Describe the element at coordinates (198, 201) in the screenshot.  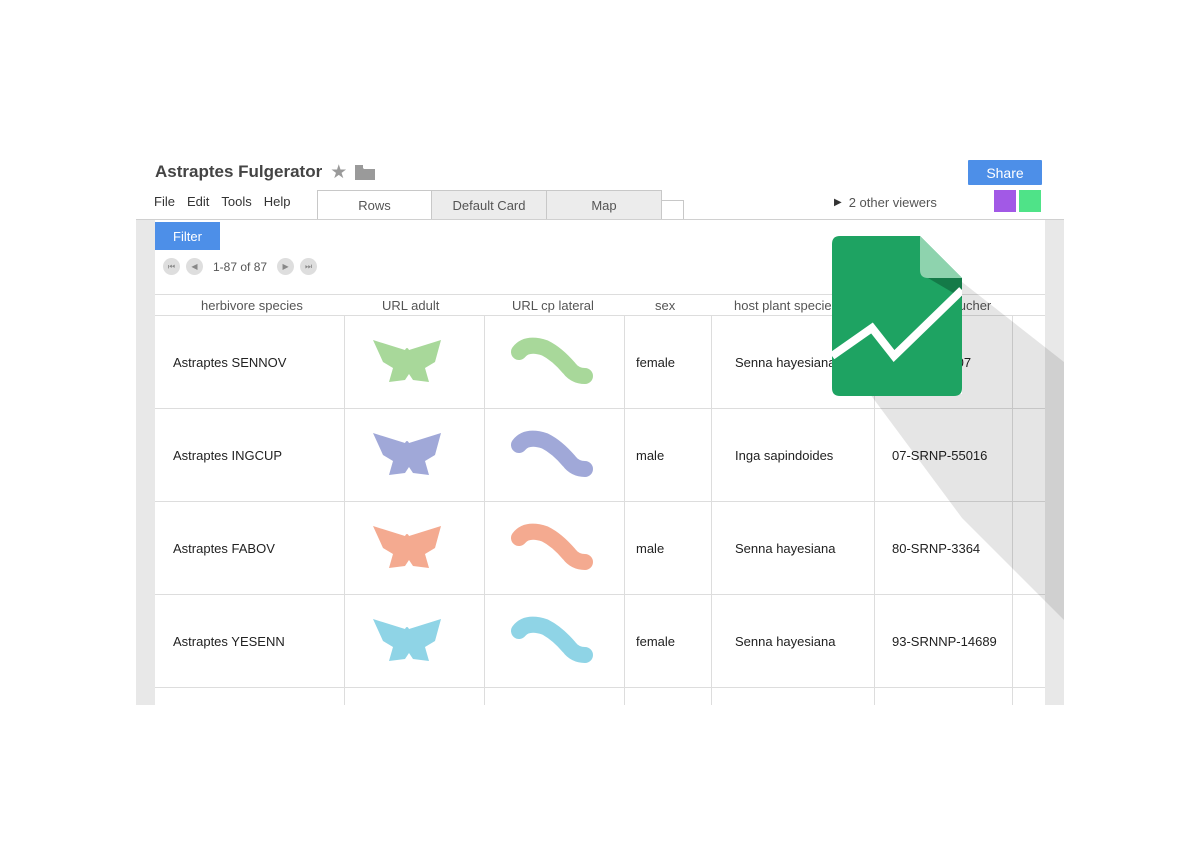
I see `menu-edit: Edit` at that location.